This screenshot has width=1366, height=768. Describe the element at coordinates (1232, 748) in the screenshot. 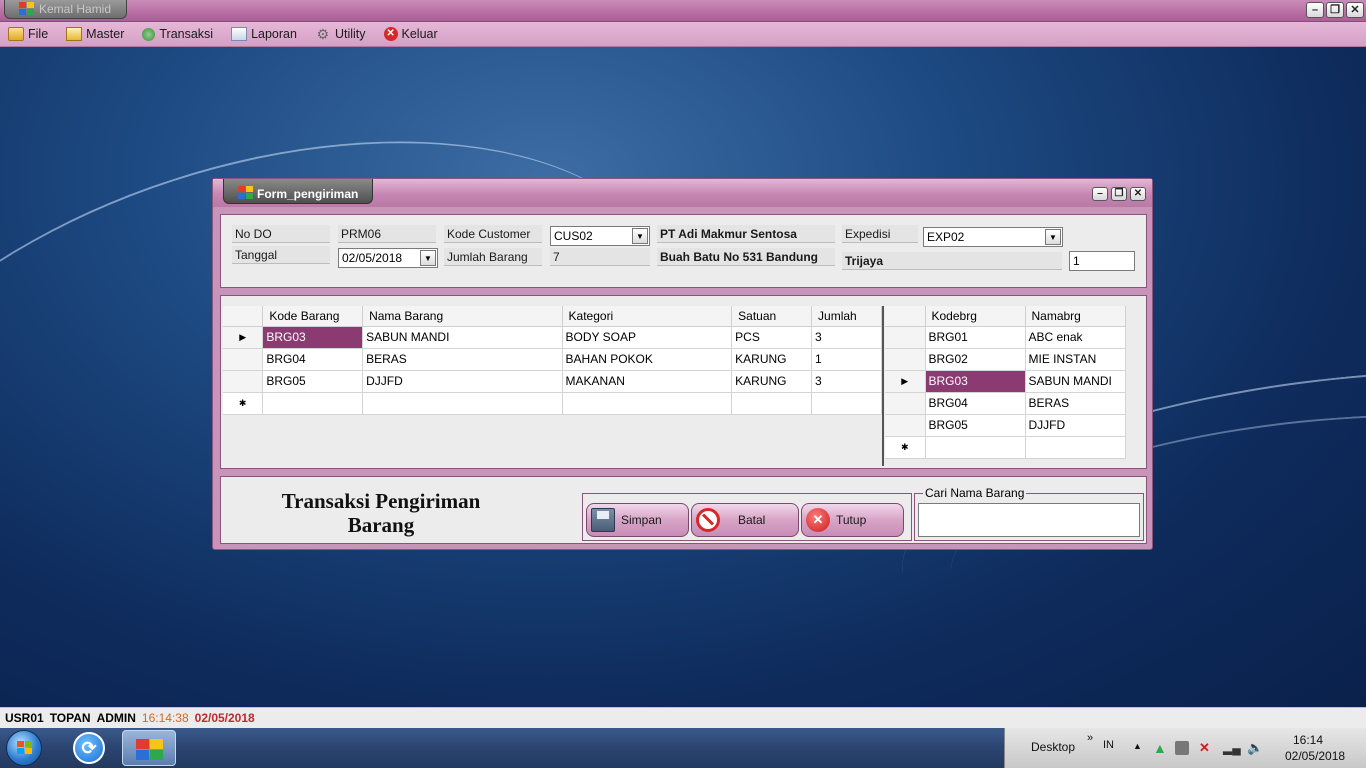

I see `signal-strength-icon: ▂▄` at that location.